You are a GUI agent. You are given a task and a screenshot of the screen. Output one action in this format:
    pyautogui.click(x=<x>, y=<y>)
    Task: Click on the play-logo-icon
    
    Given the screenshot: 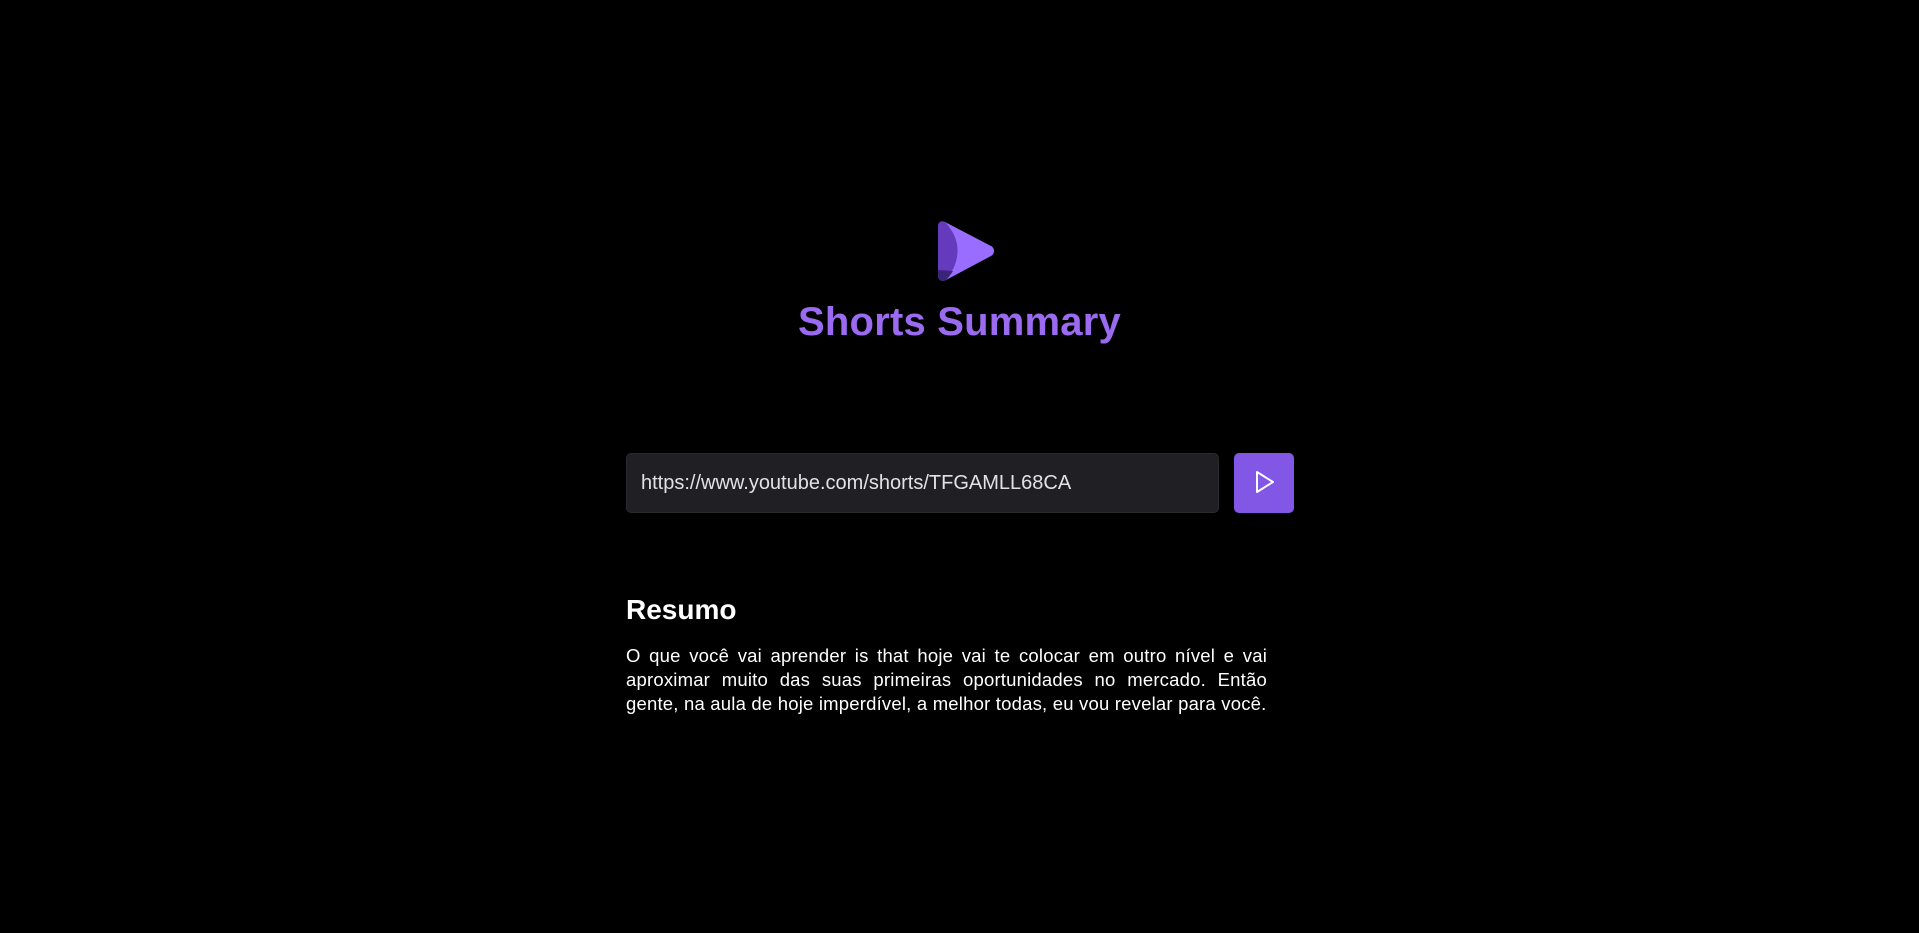 What is the action you would take?
    pyautogui.click(x=966, y=251)
    